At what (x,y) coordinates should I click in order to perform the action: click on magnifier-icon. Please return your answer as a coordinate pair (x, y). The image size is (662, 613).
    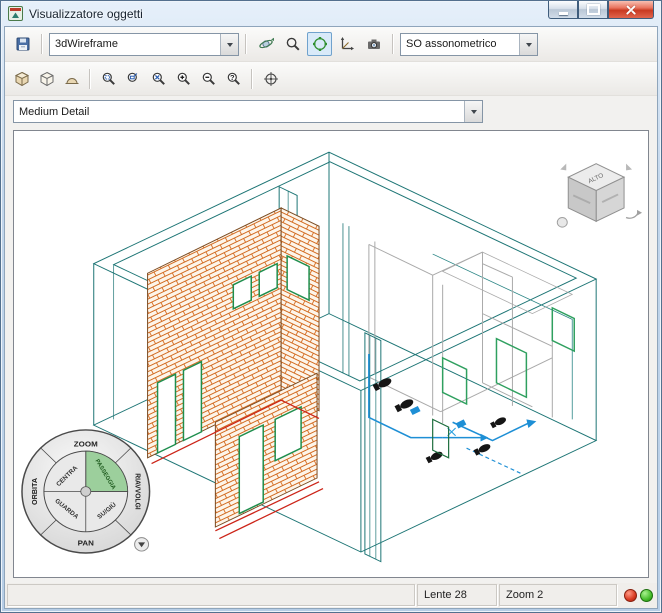
    Looking at the image, I should click on (293, 44).